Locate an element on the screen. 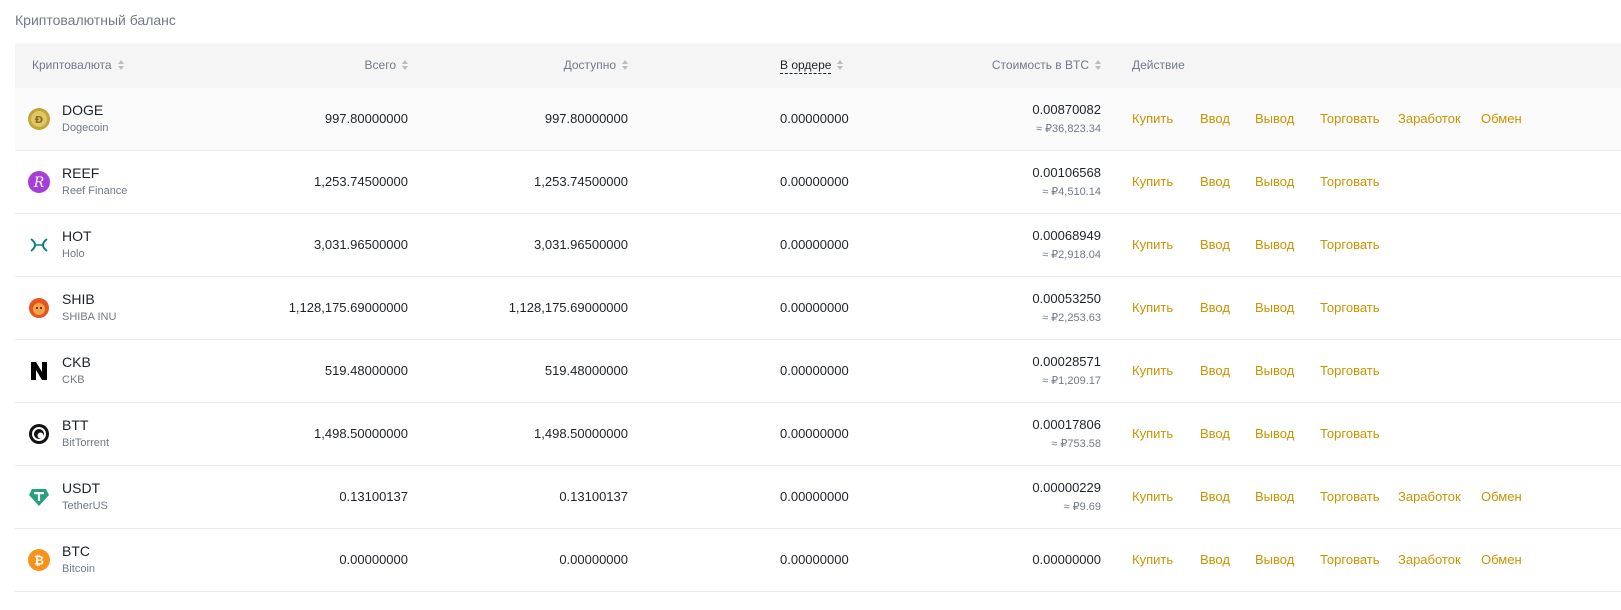 Image resolution: width=1621 pixels, height=610 pixels. column-action-label: Действие is located at coordinates (1158, 65).